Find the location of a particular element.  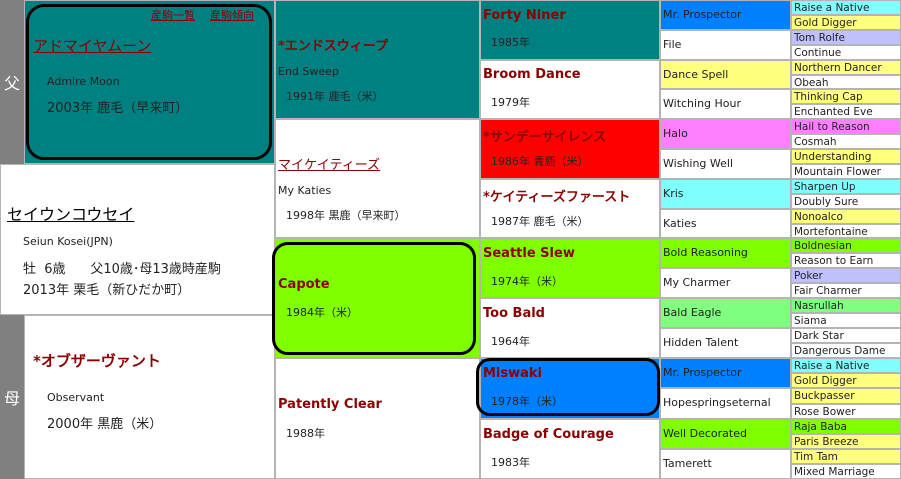

gen4-cell-11: Hidden Talent is located at coordinates (725, 343).